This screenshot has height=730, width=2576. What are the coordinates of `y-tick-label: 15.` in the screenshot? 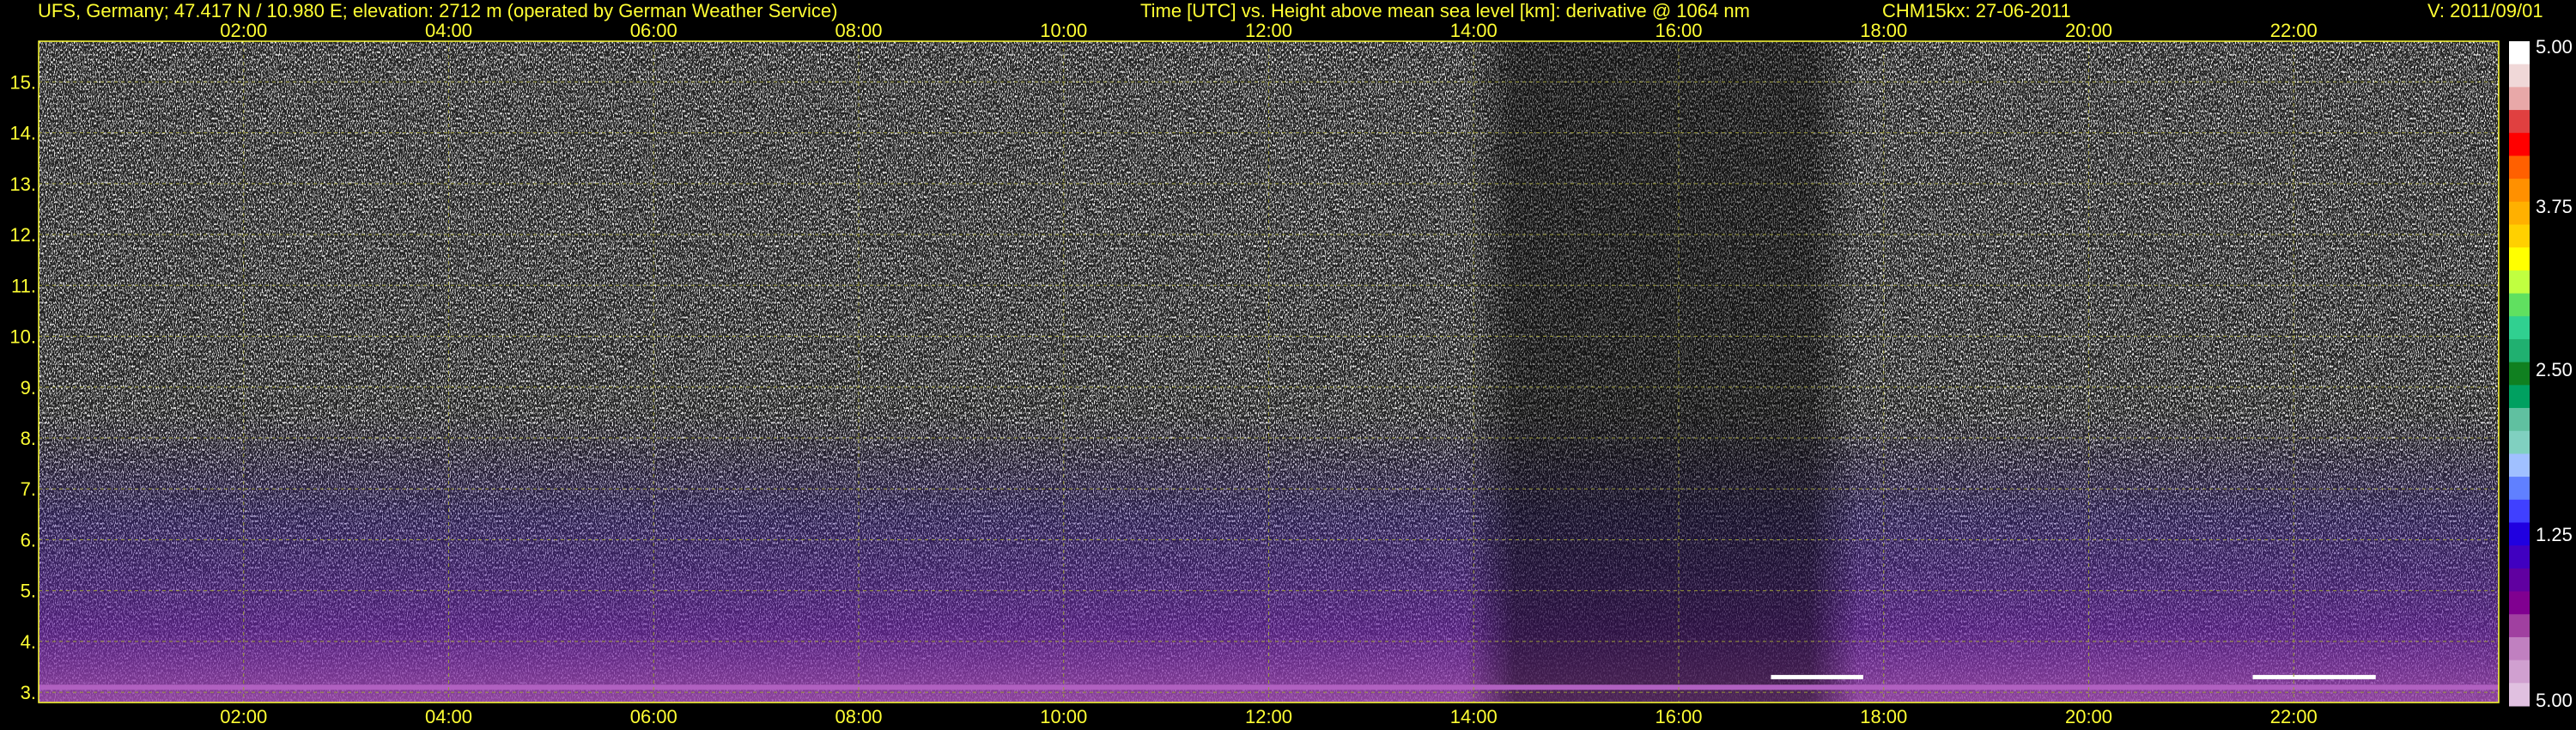 It's located at (23, 82).